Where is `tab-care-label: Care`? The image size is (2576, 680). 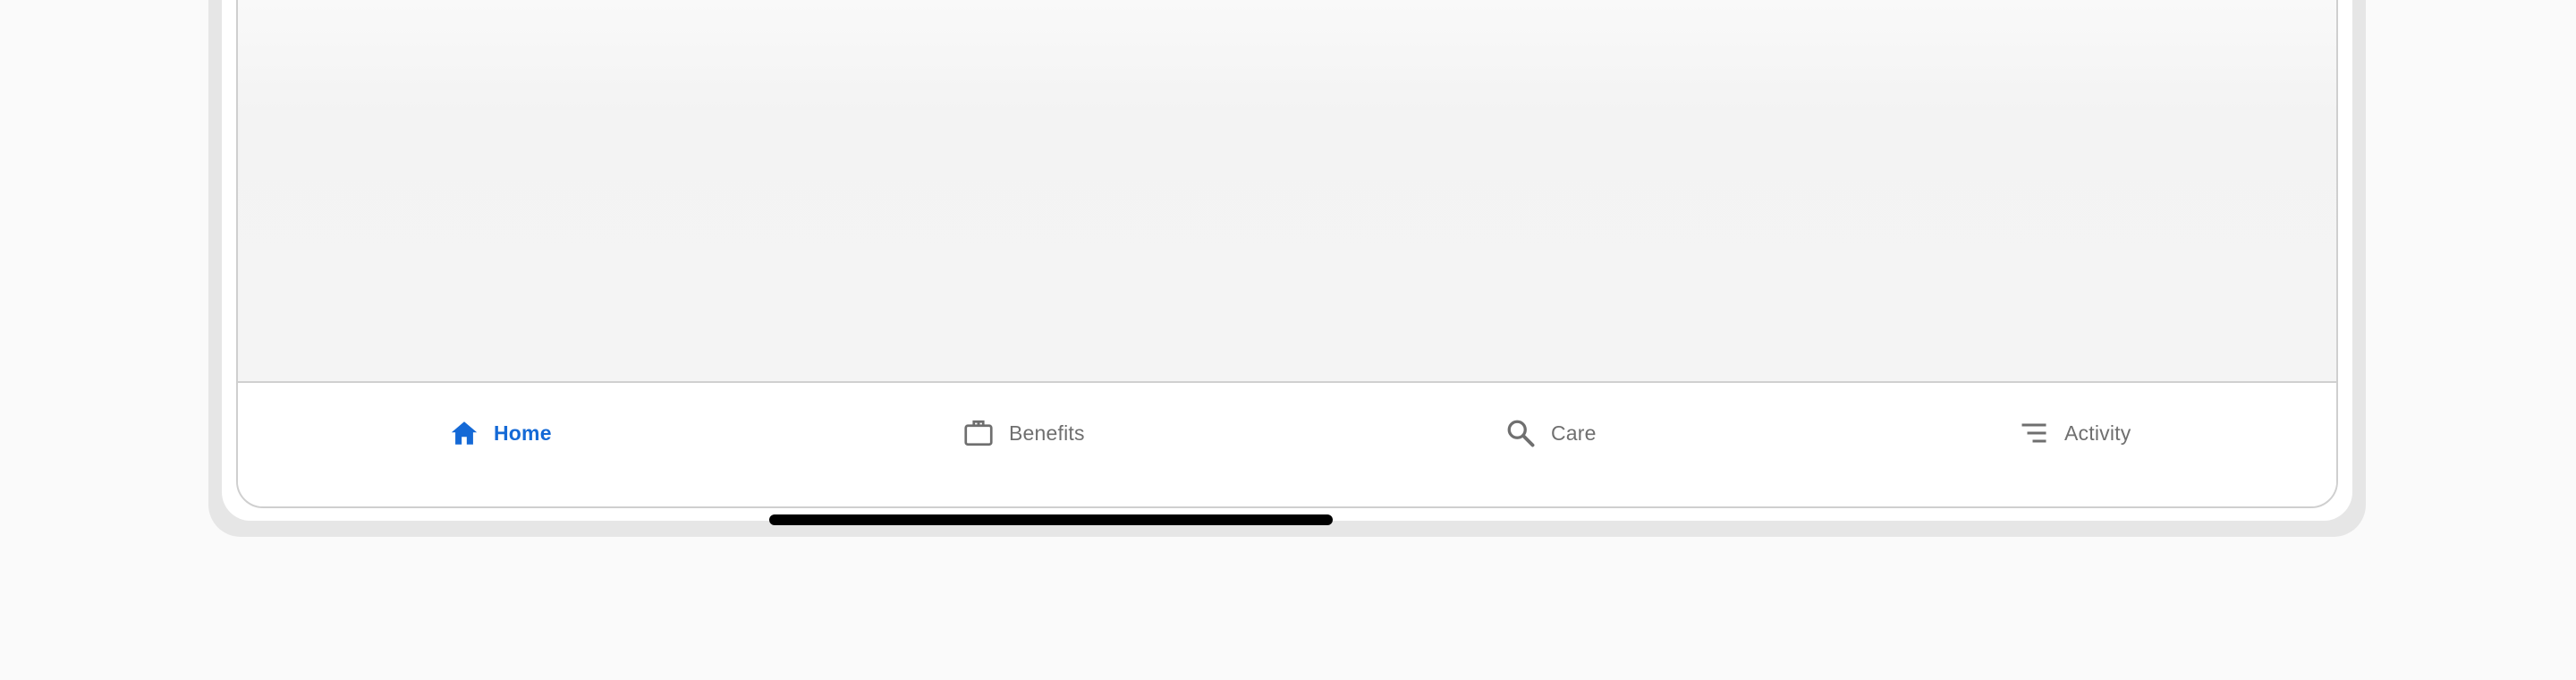
tab-care-label: Care is located at coordinates (1574, 433).